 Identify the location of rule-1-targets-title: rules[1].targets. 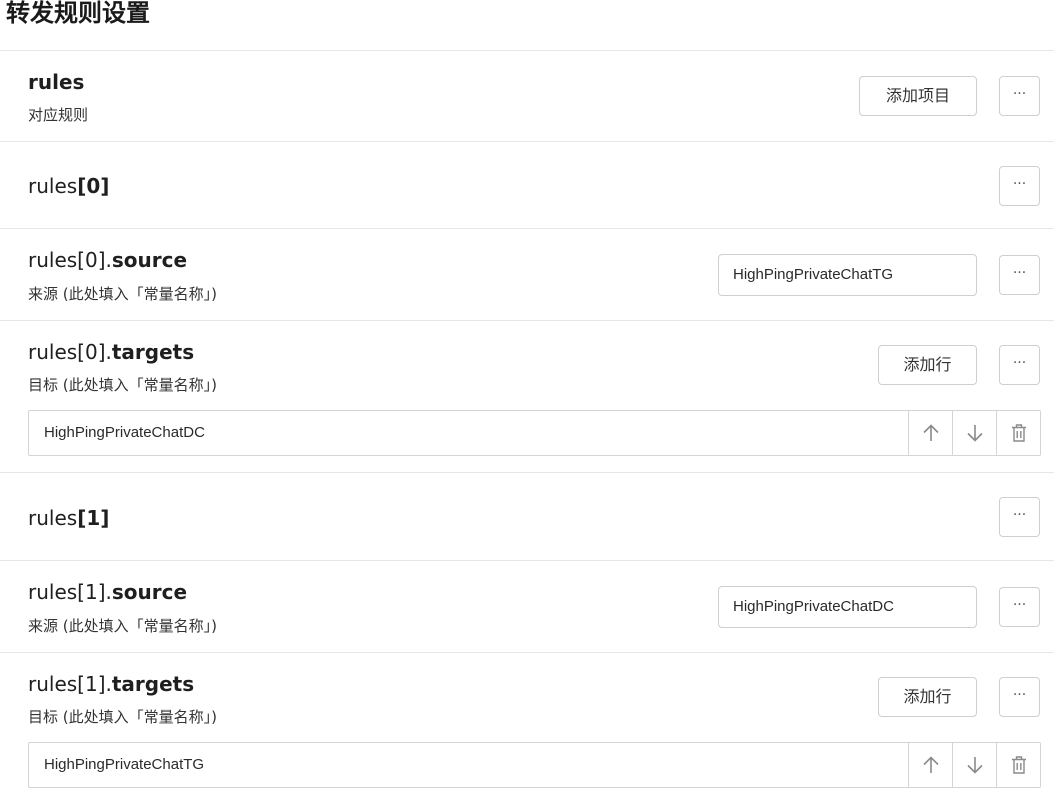
(111, 684).